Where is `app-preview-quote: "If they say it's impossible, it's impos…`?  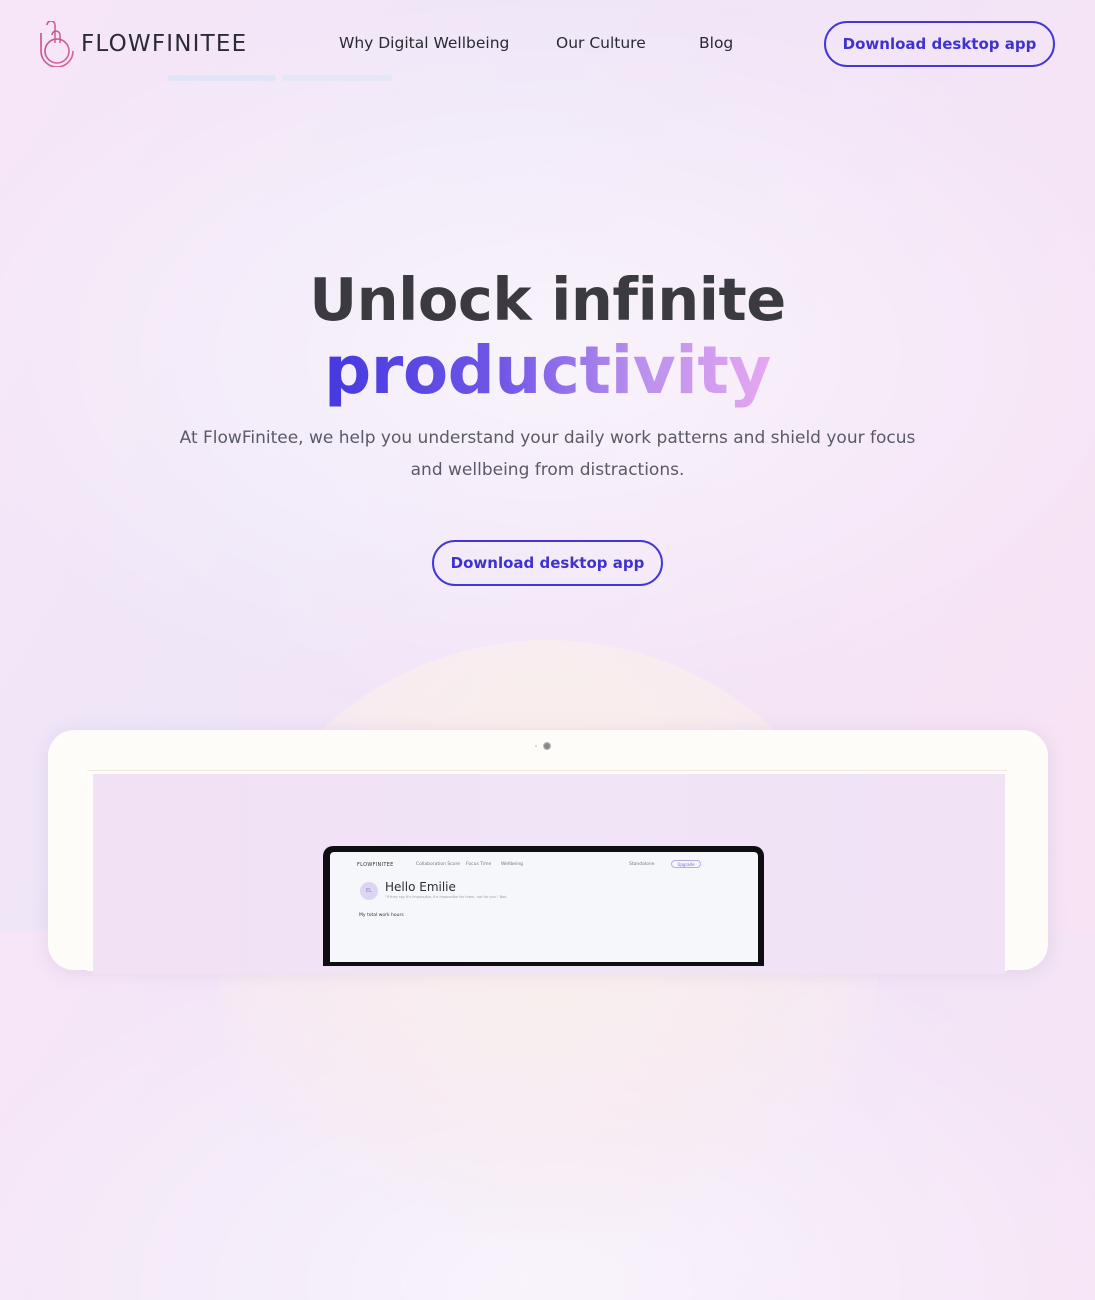
app-preview-quote: "If they say it's impossible, it's impos… is located at coordinates (446, 897).